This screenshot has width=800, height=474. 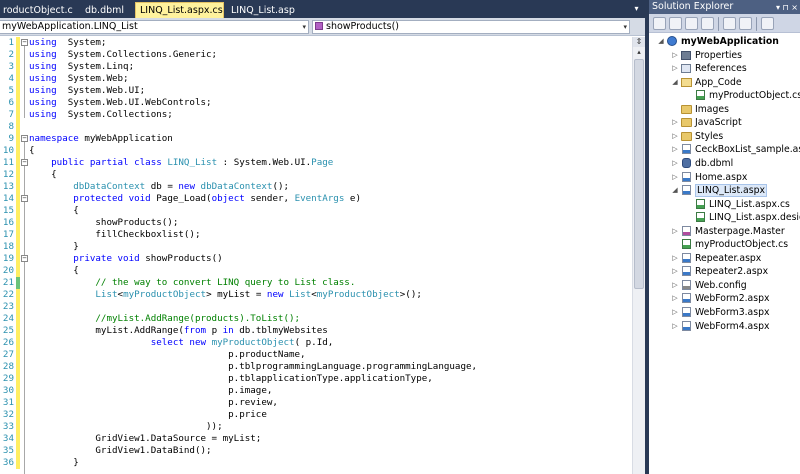 I want to click on view-designer-icon, so click(x=745, y=23).